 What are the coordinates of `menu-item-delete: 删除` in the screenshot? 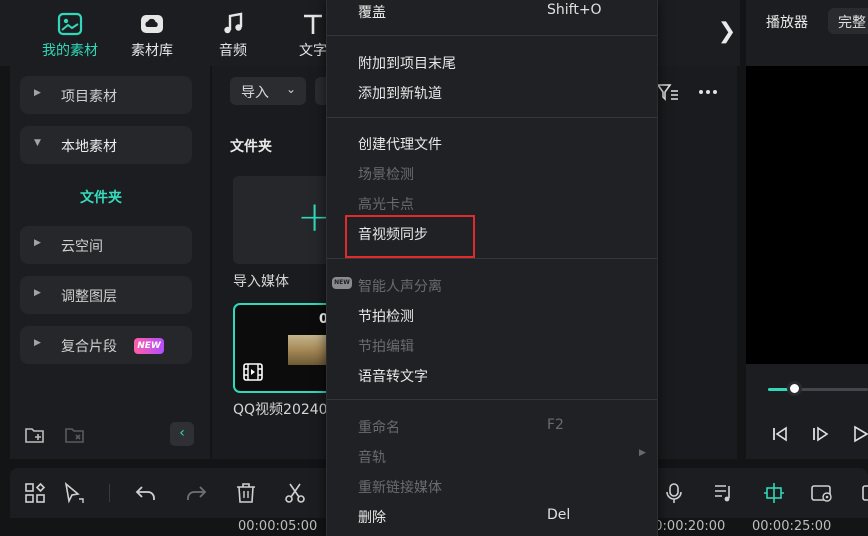 It's located at (372, 517).